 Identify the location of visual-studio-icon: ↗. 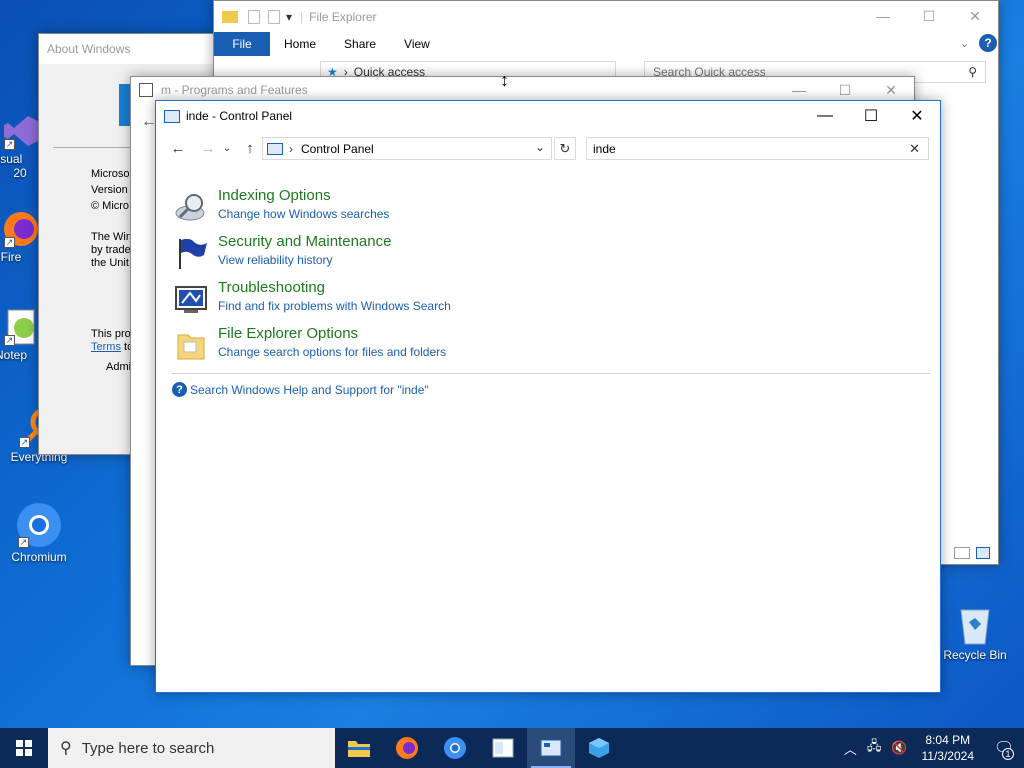
(21, 131).